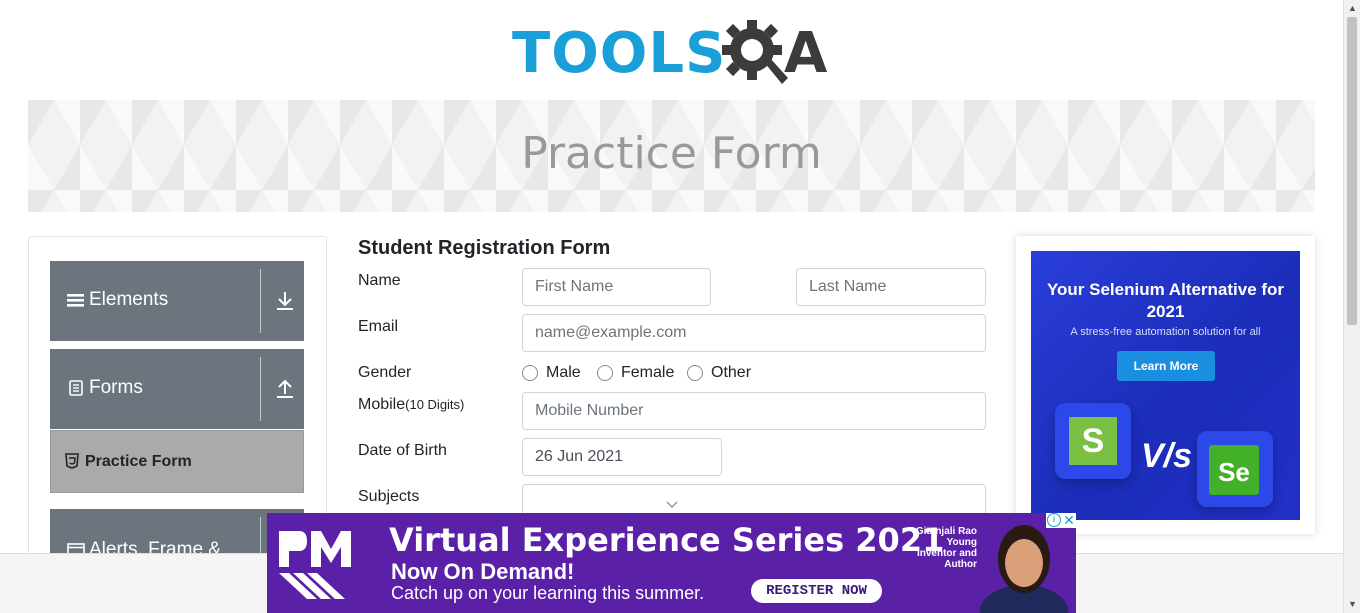 This screenshot has height=613, width=1360. What do you see at coordinates (484, 248) in the screenshot?
I see `form-title: Student Registration Form` at bounding box center [484, 248].